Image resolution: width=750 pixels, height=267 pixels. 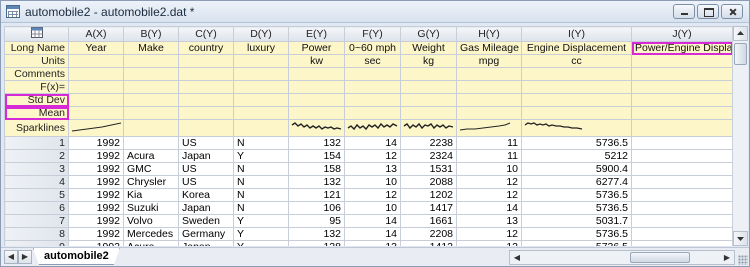 What do you see at coordinates (576, 156) in the screenshot?
I see `cell-displacement: 5212` at bounding box center [576, 156].